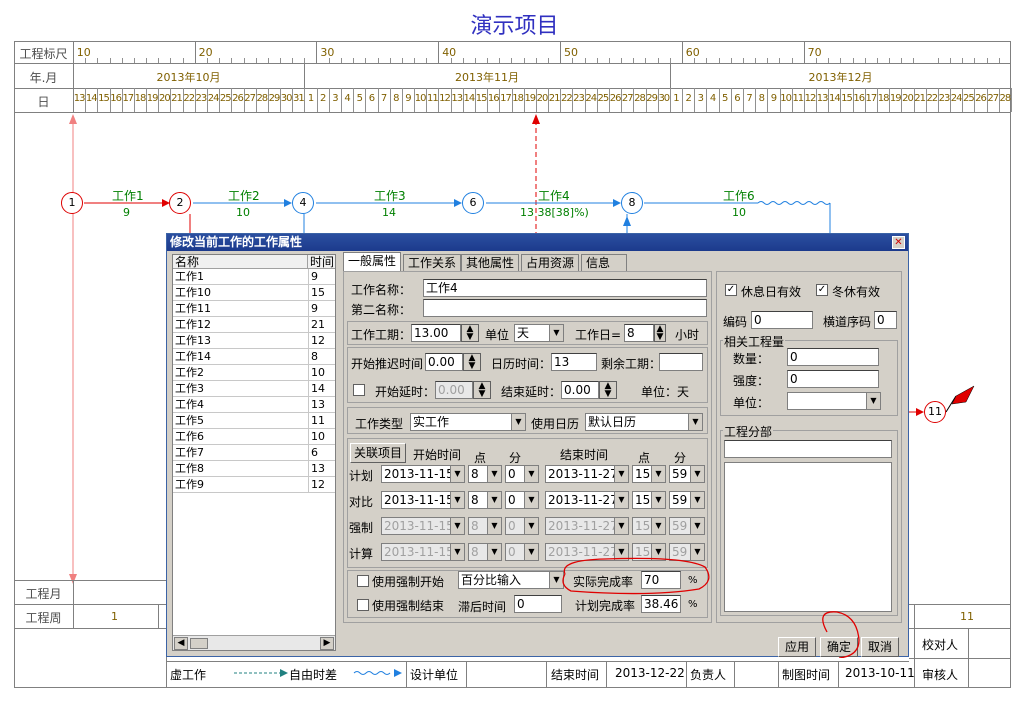 Image resolution: width=1029 pixels, height=714 pixels. What do you see at coordinates (806, 675) in the screenshot?
I see `draw-time-label: 制图时间` at bounding box center [806, 675].